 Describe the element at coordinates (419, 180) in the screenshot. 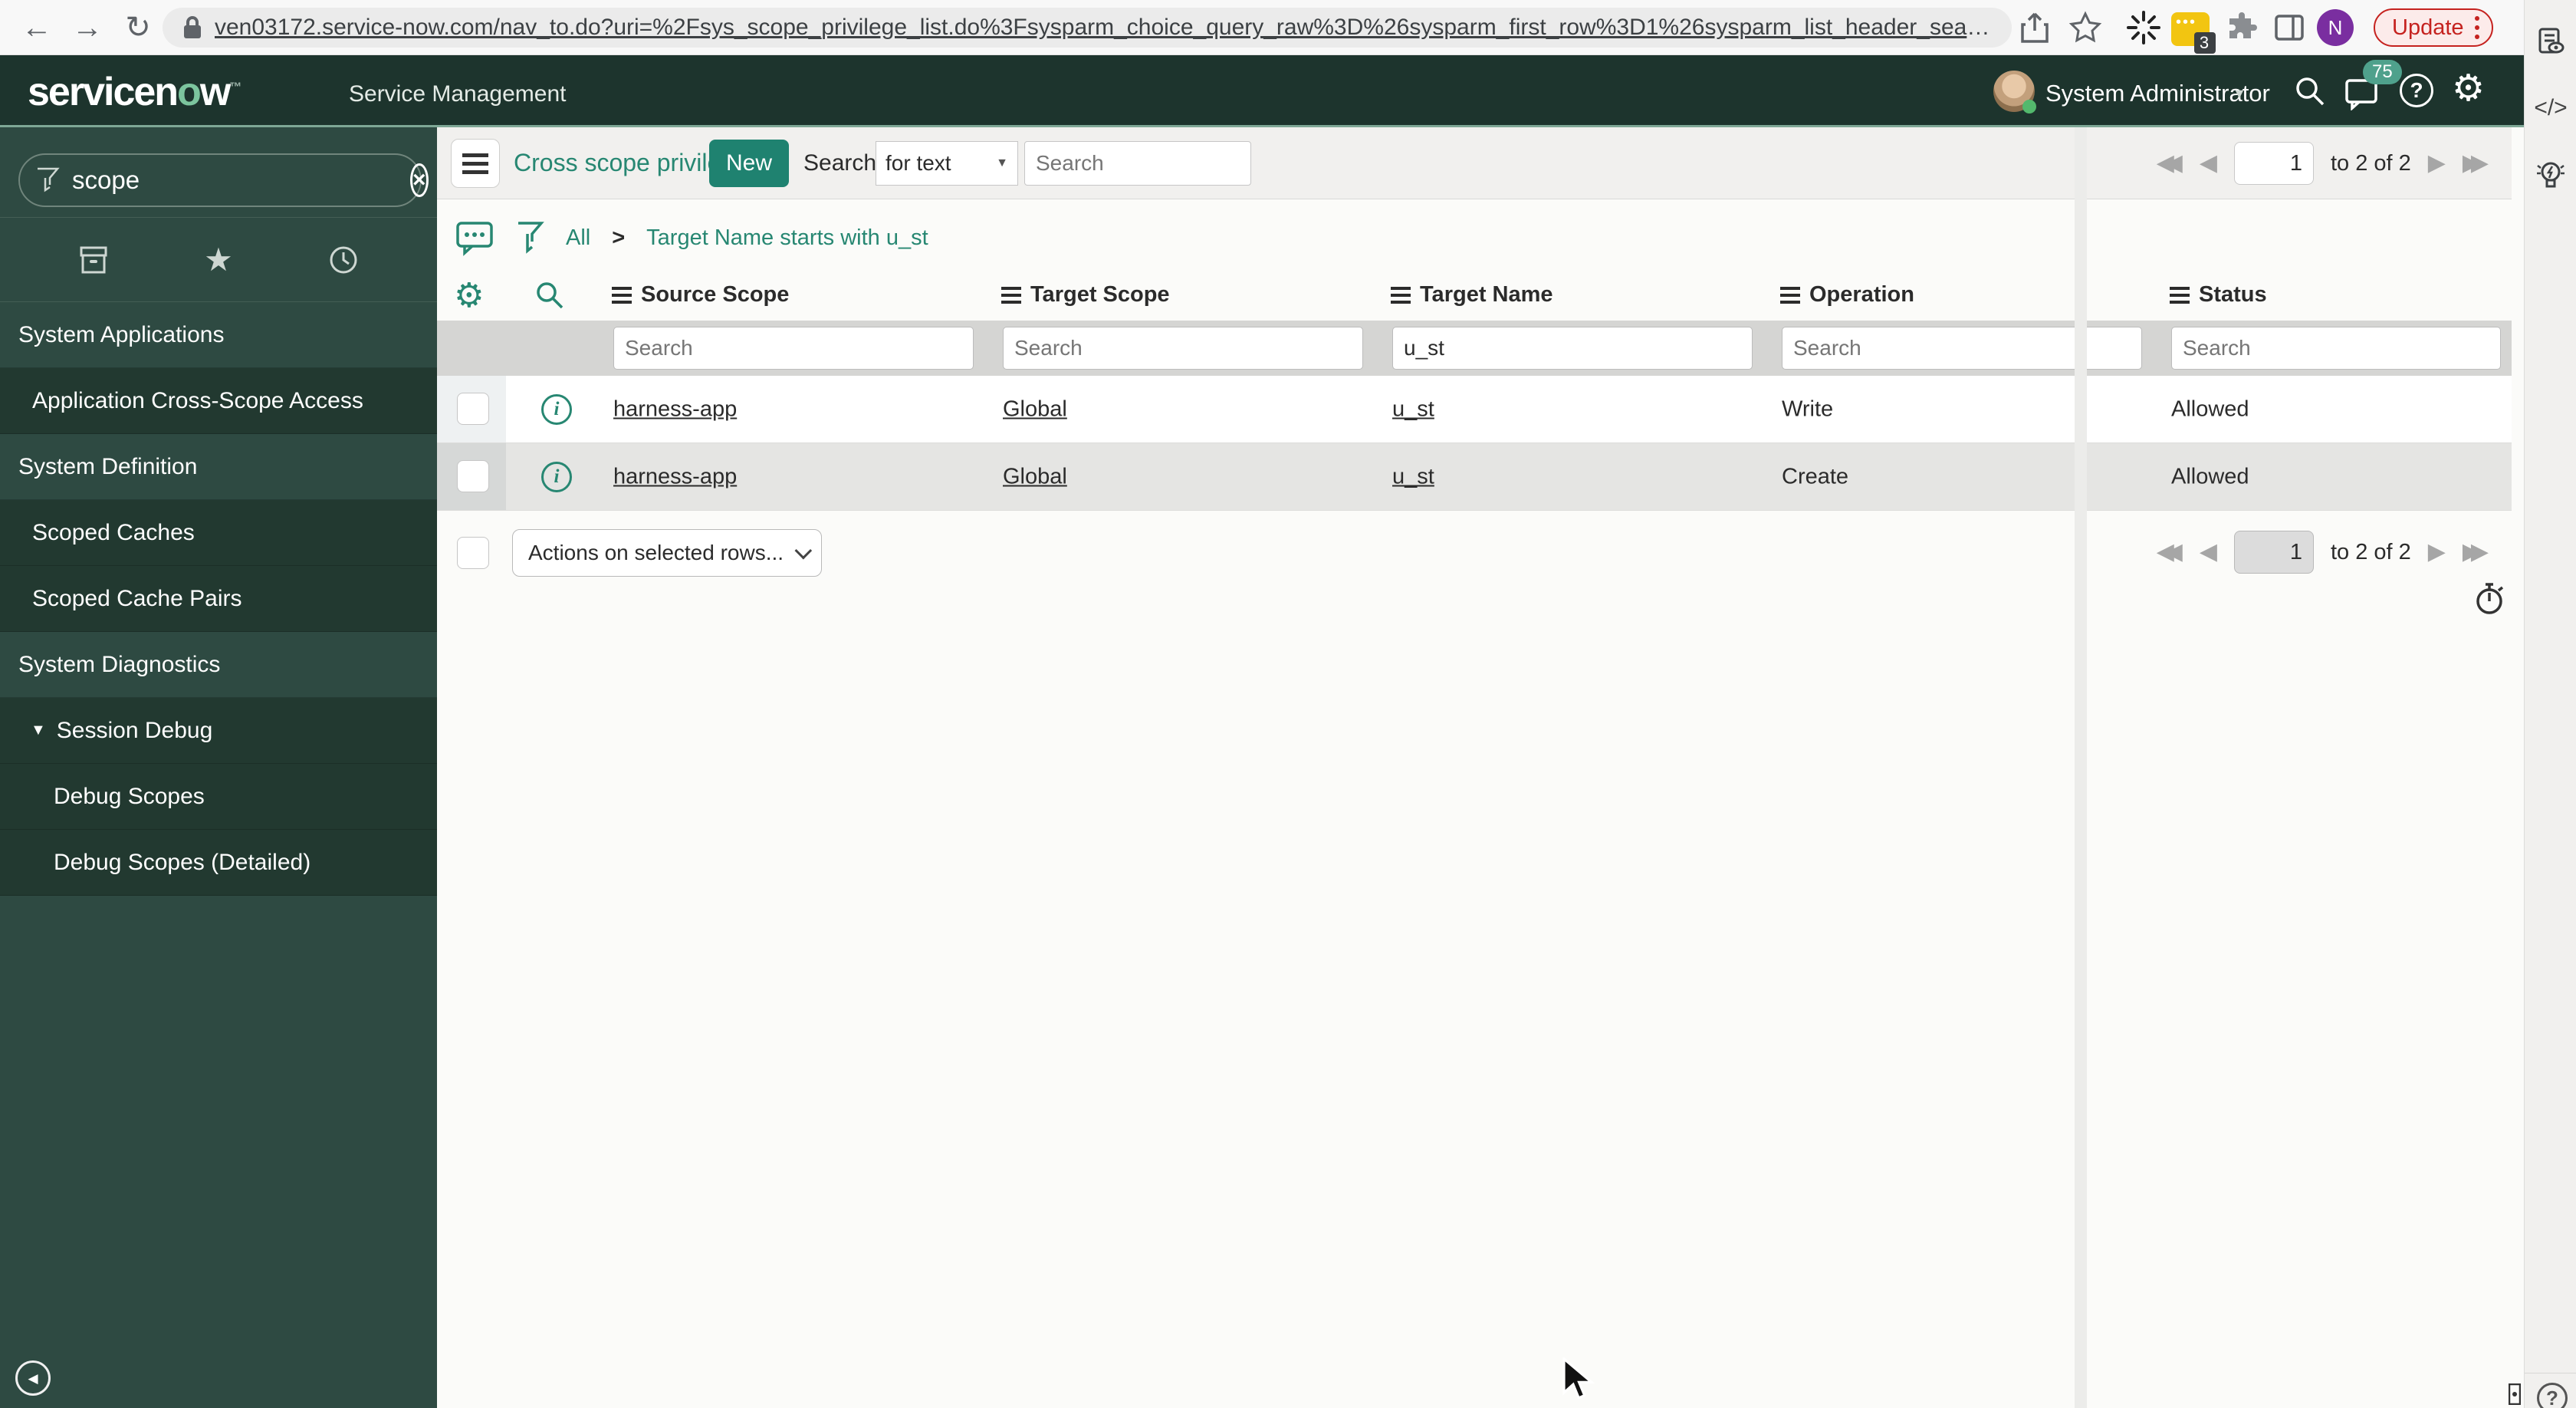

I see `clear-search-icon: ×` at that location.